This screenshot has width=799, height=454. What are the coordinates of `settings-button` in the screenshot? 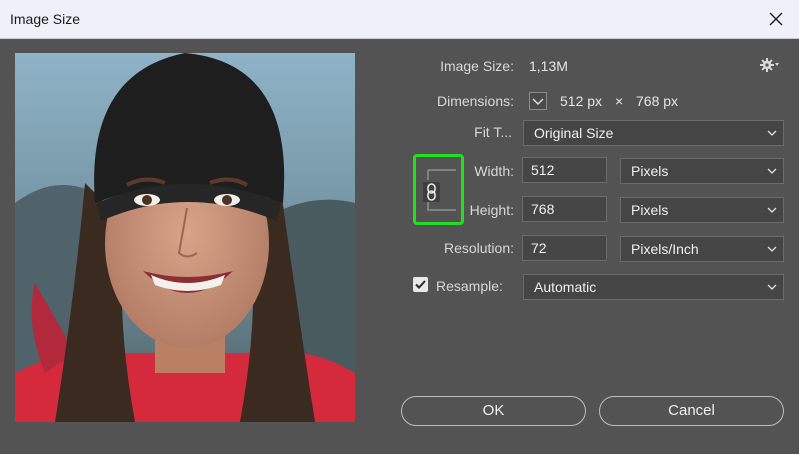 It's located at (770, 66).